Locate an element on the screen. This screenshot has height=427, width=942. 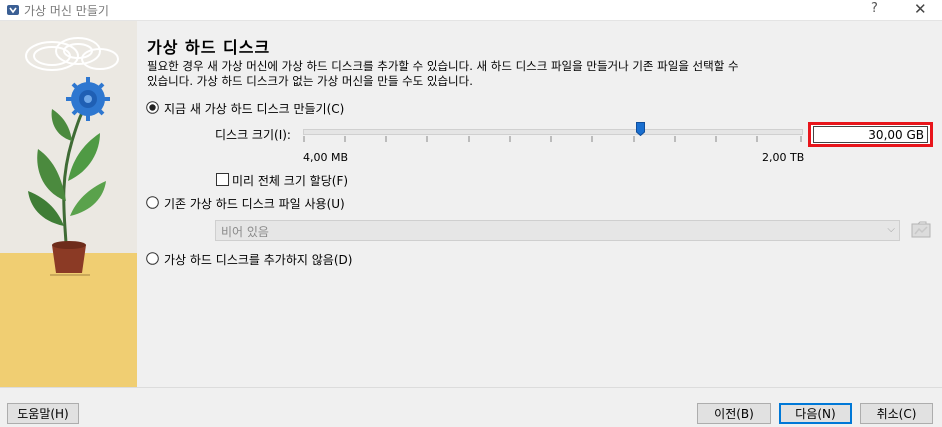
slider-min-label: 4,00 MB is located at coordinates (326, 157).